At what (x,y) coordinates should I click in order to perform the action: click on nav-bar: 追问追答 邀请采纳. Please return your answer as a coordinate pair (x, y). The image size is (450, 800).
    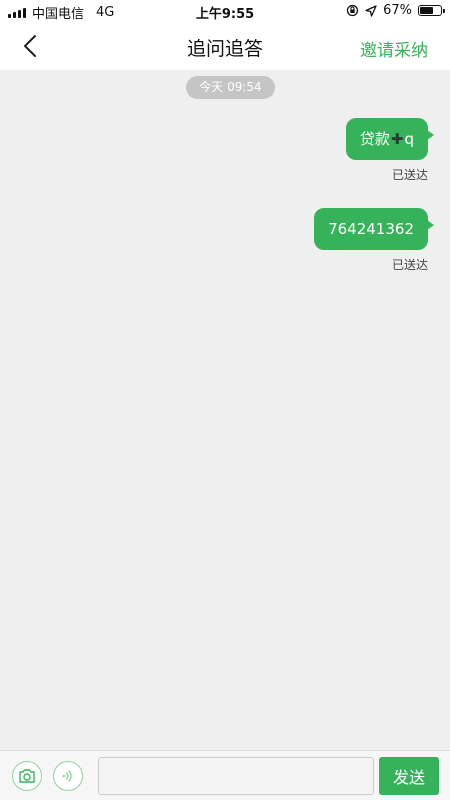
    Looking at the image, I should click on (225, 46).